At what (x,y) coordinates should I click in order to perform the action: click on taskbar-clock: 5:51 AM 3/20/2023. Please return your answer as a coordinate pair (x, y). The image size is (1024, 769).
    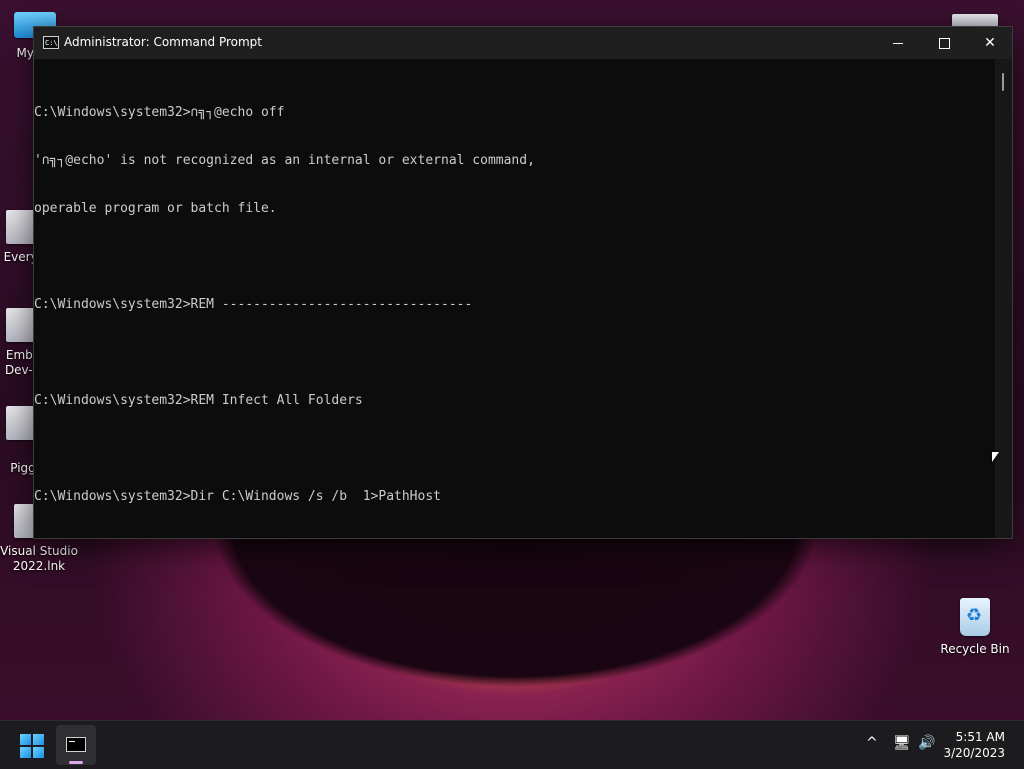
    Looking at the image, I should click on (974, 745).